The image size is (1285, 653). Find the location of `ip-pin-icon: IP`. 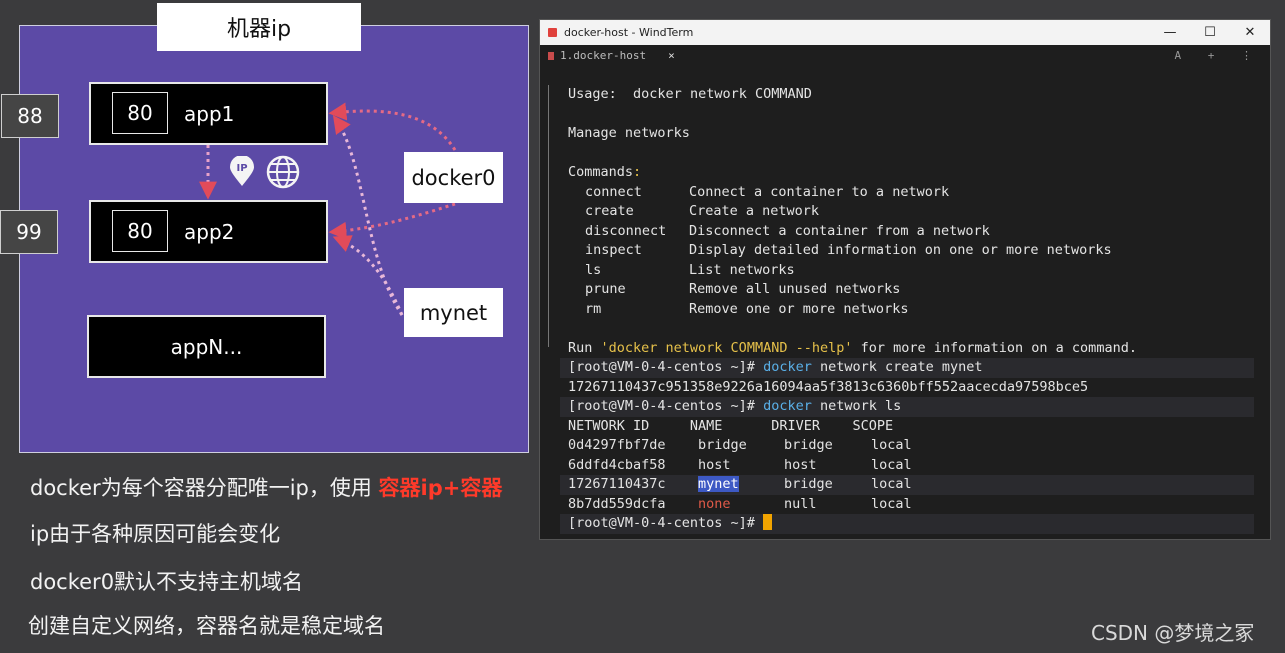

ip-pin-icon: IP is located at coordinates (242, 171).